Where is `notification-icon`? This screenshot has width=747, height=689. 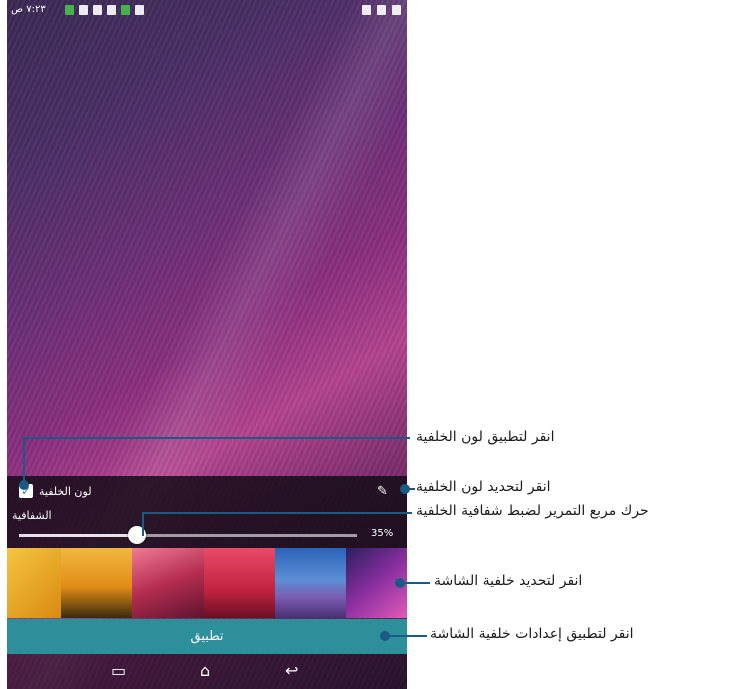
notification-icon is located at coordinates (125, 10).